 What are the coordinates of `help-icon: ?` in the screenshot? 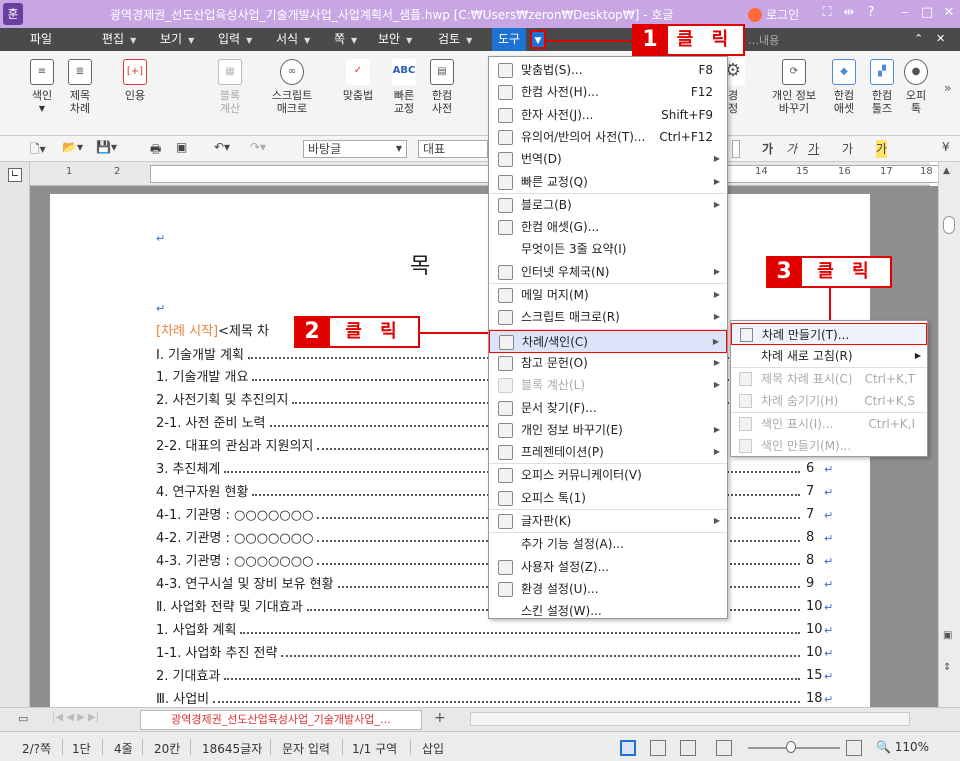 It's located at (871, 12).